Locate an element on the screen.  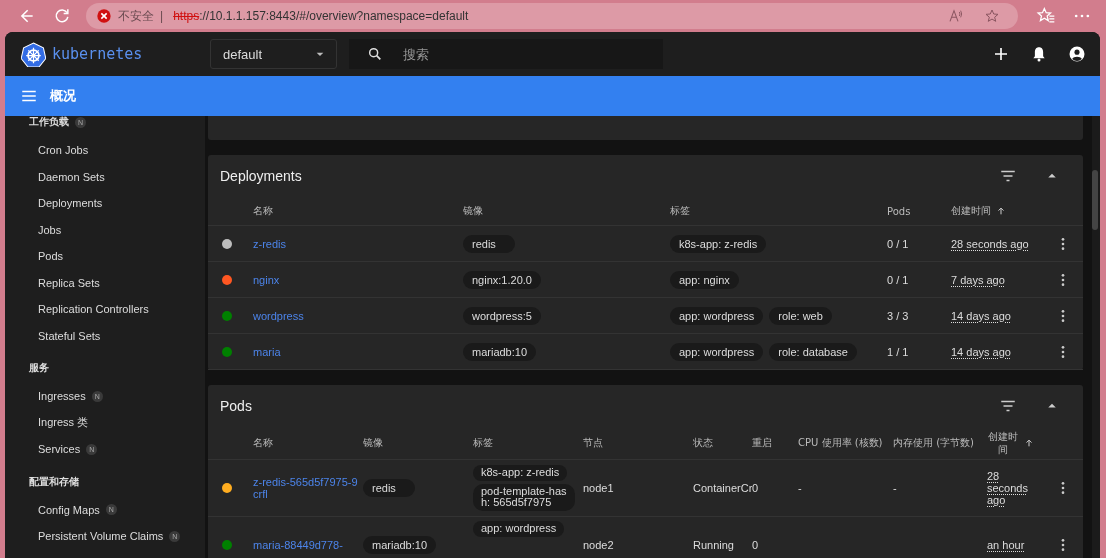
label-chip: role: database is located at coordinates (813, 351).